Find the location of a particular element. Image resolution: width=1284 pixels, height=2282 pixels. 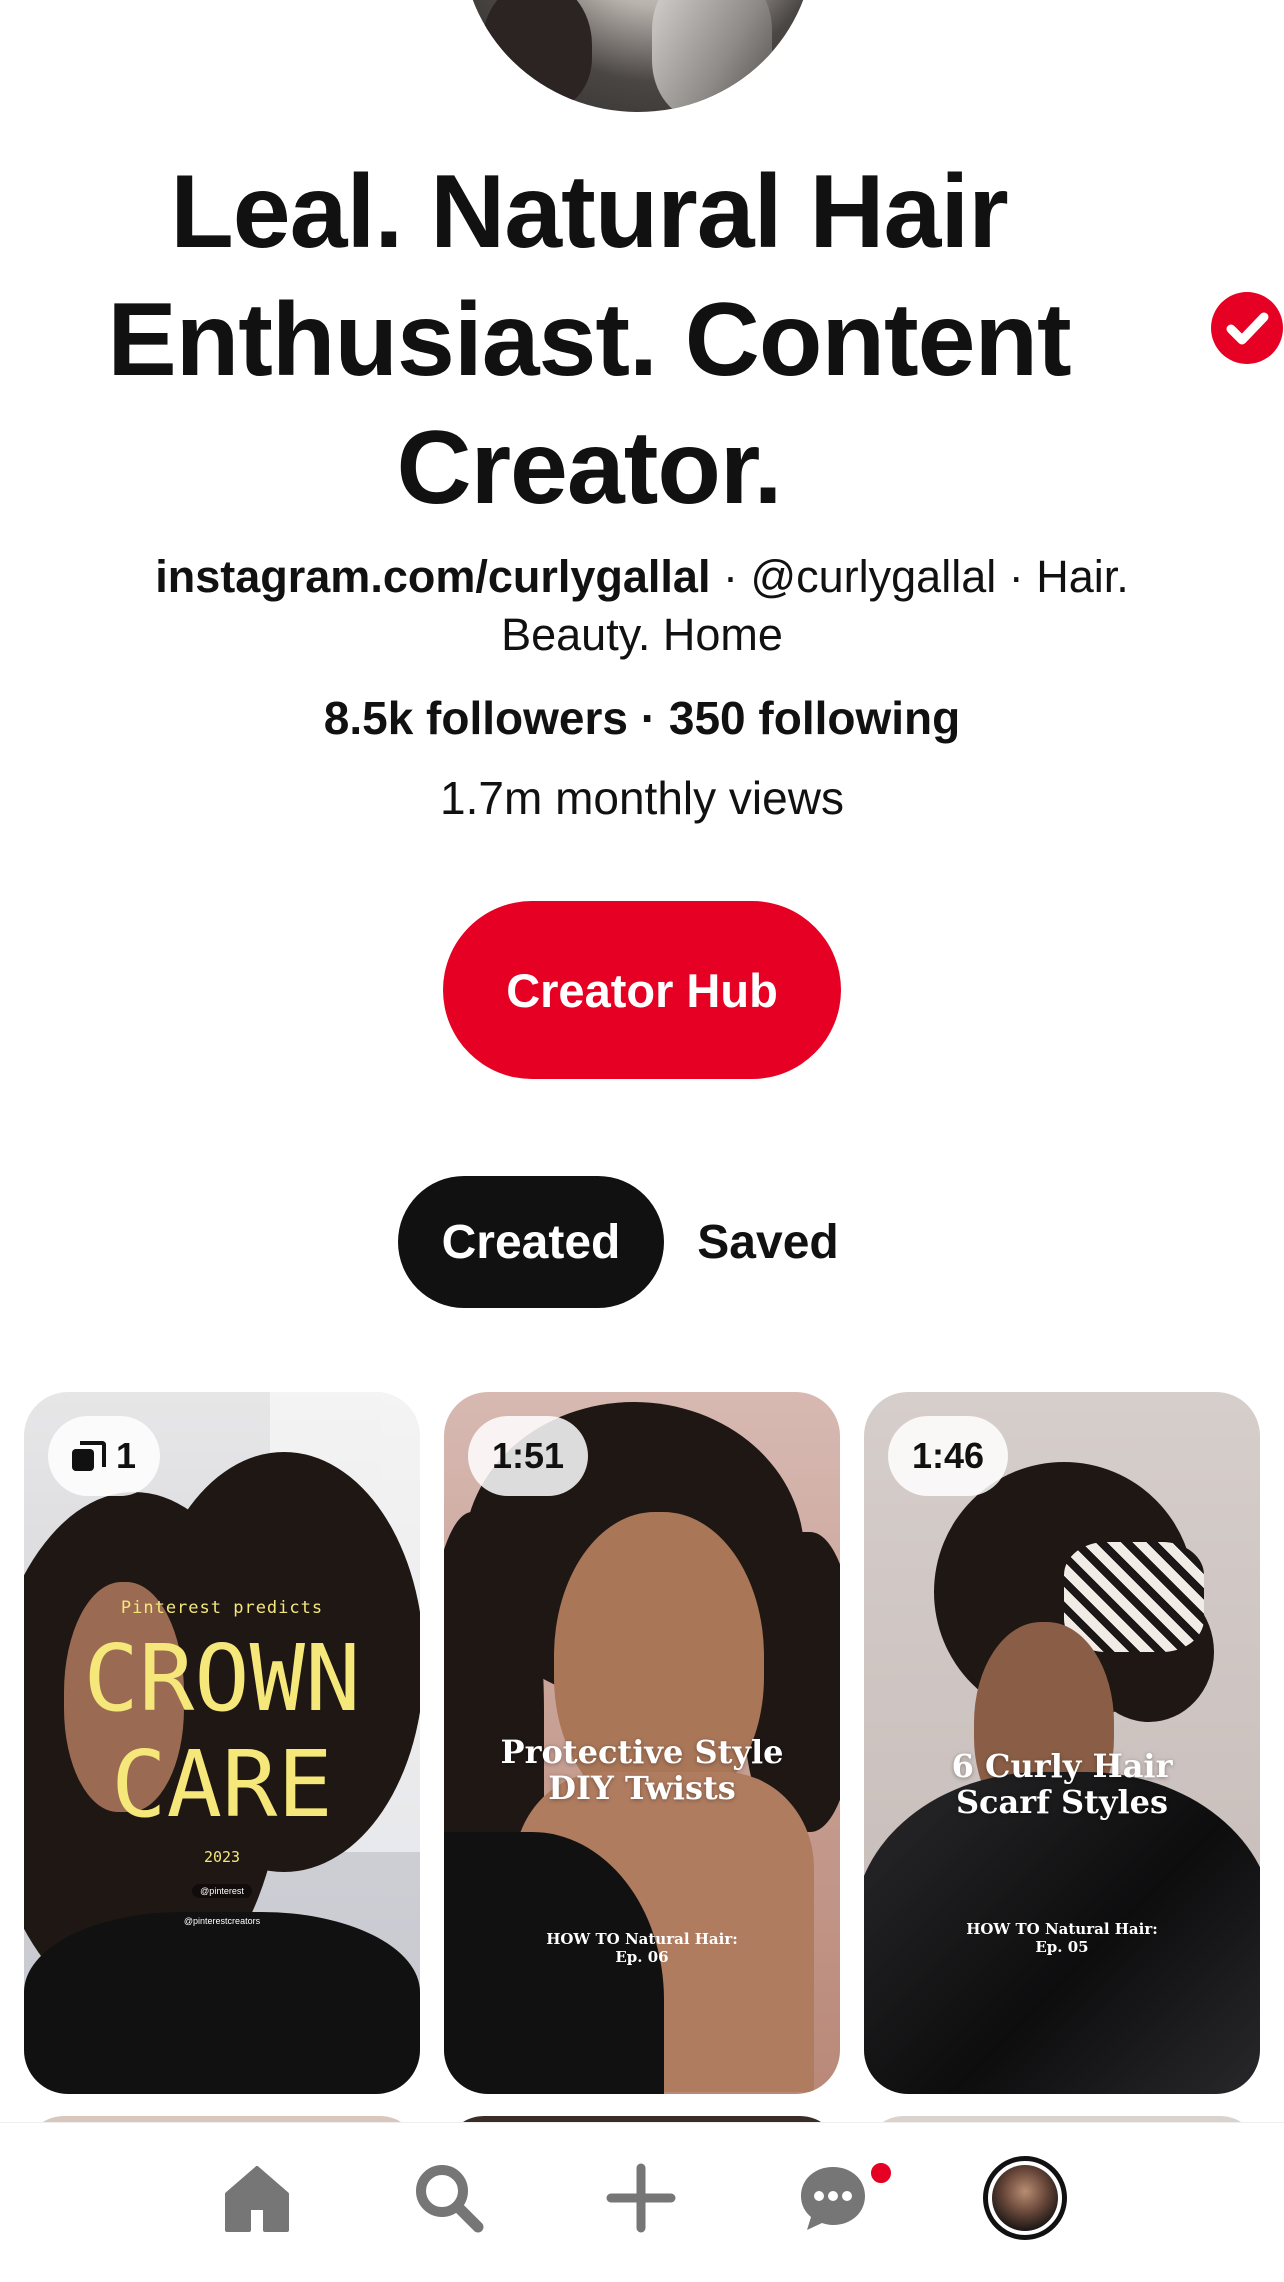

plus-icon is located at coordinates (641, 2198).